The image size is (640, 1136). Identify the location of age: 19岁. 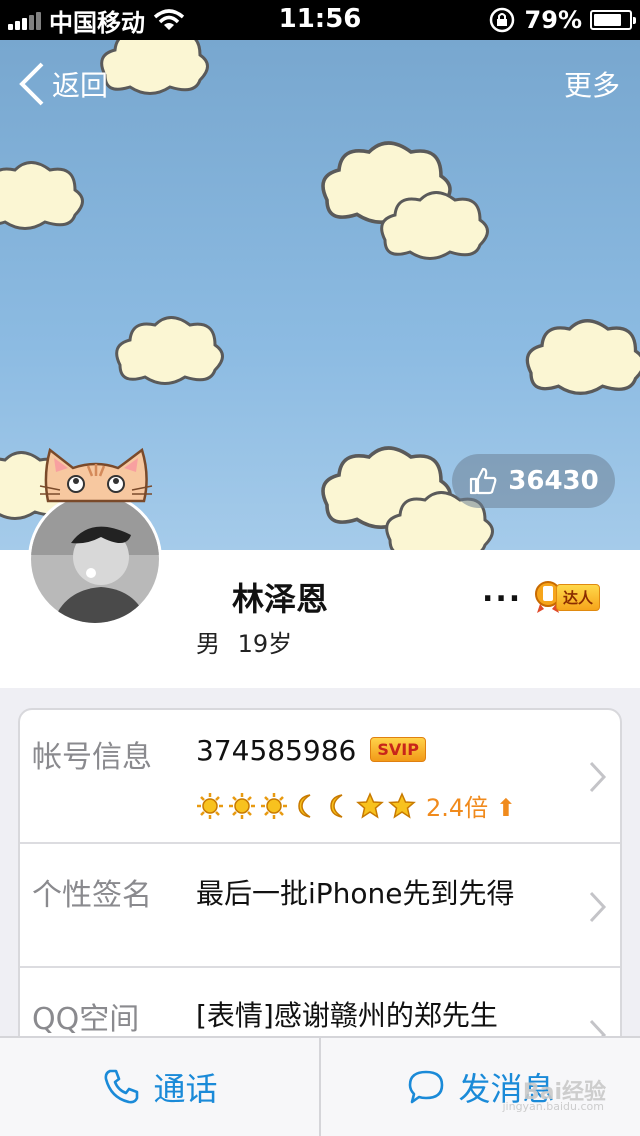
(265, 644).